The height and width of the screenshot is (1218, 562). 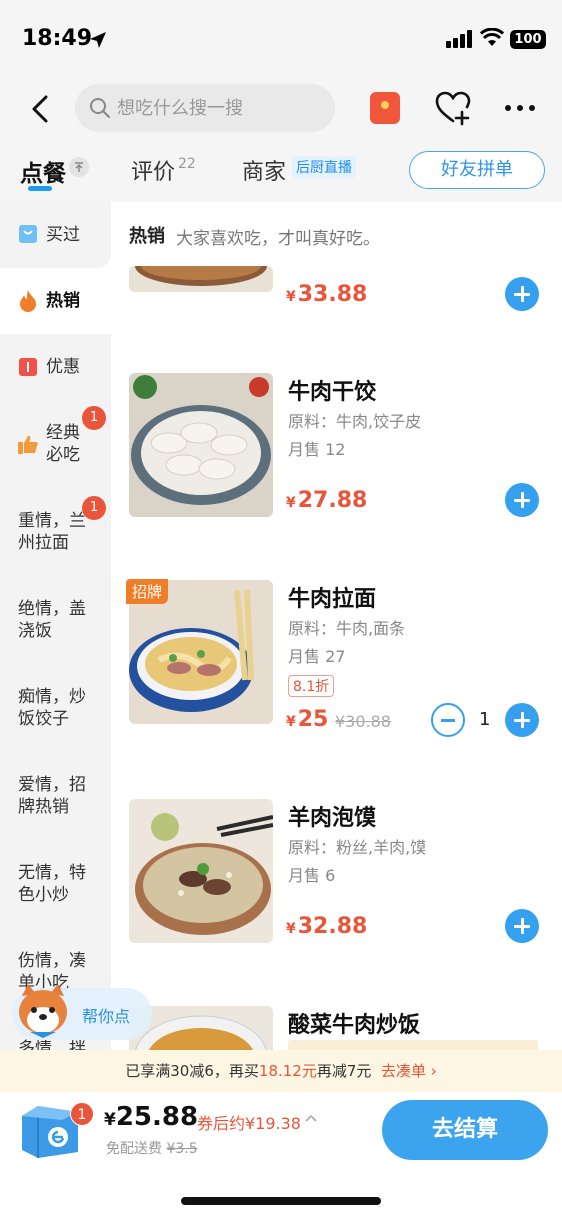 I want to click on sidebar-item-label: 优惠, so click(x=63, y=367).